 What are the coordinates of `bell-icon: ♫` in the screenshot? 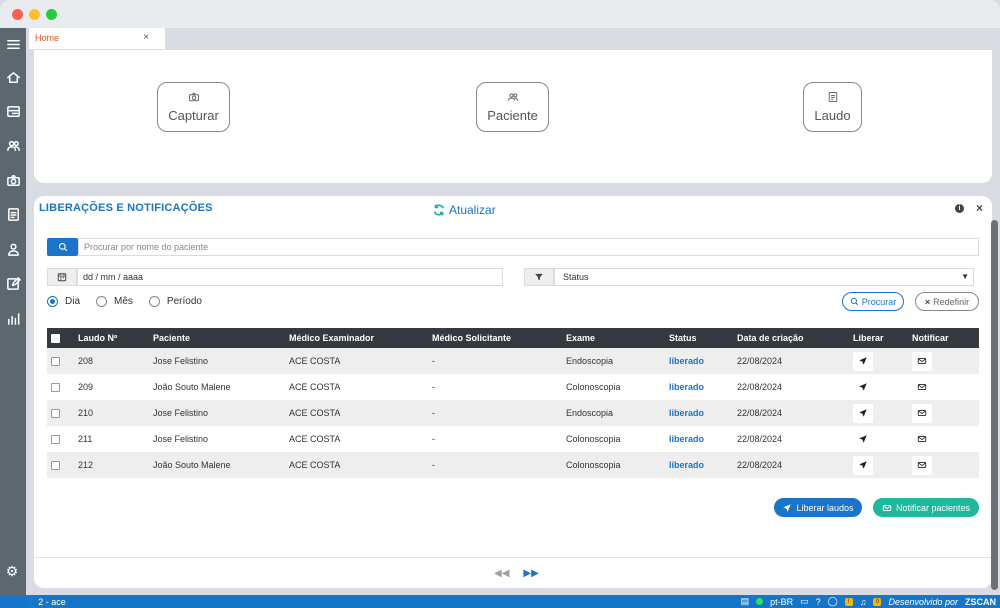 It's located at (863, 602).